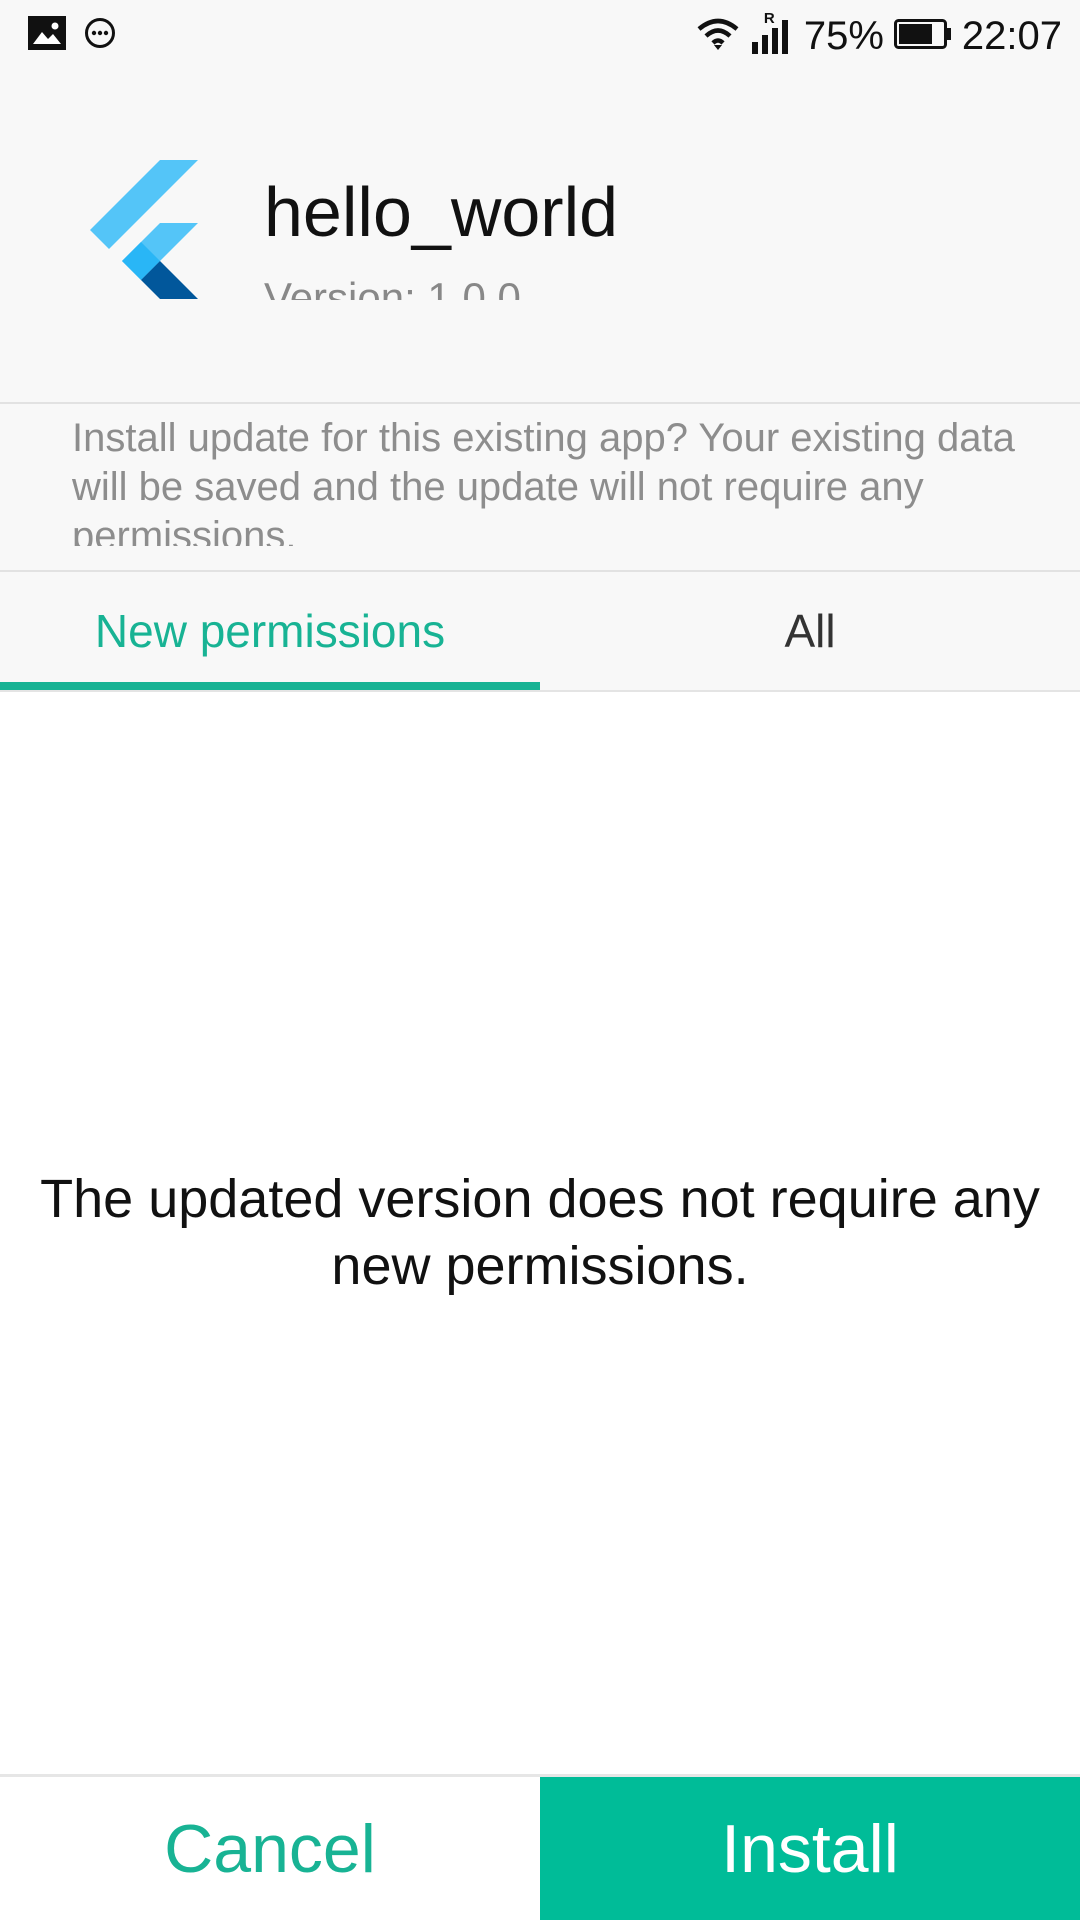 This screenshot has height=1920, width=1080. I want to click on status-left-icons, so click(72, 35).